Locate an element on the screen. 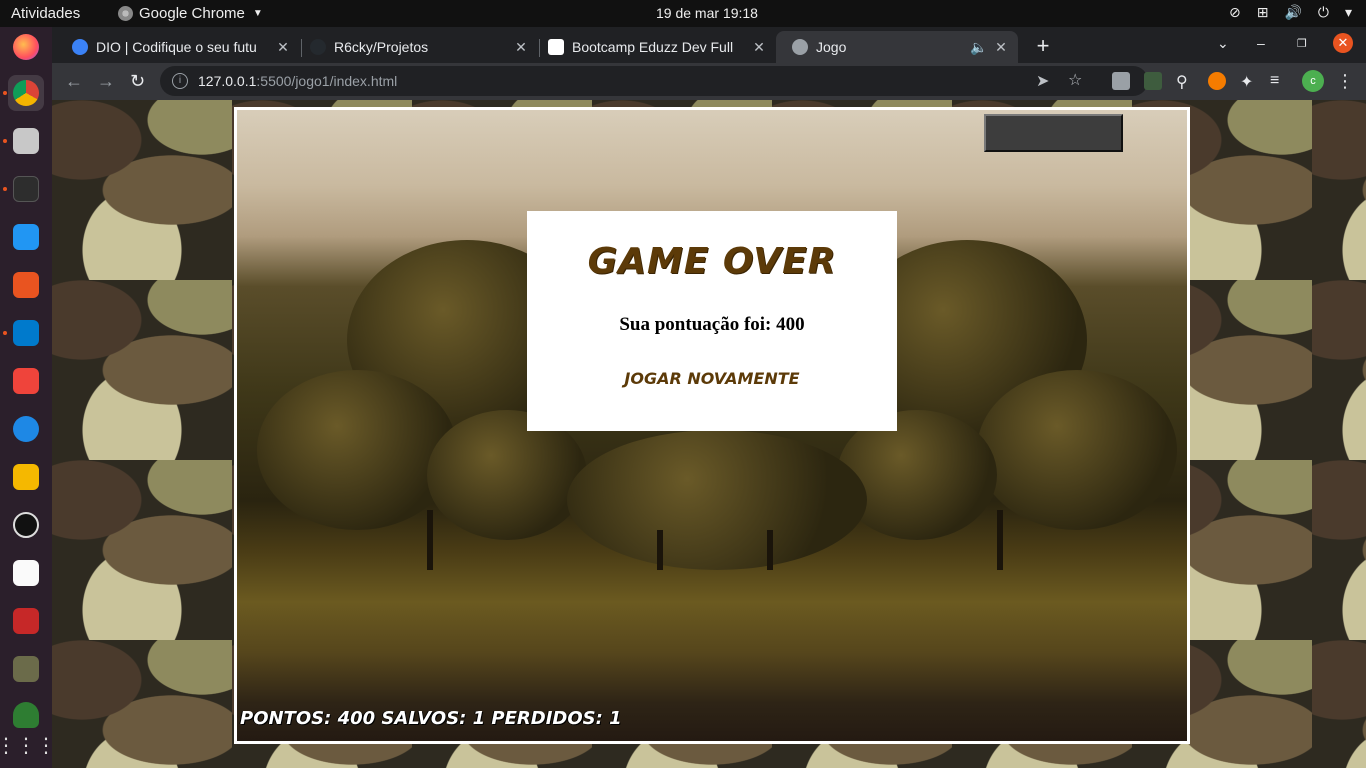  calculator-icon is located at coordinates (26, 477).